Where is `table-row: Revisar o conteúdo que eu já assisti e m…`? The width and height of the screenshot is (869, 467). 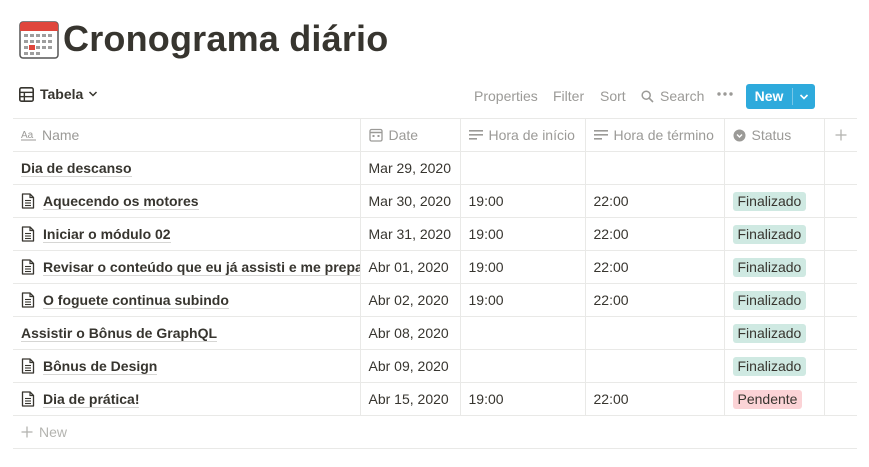
table-row: Revisar o conteúdo que eu já assisti e m… is located at coordinates (435, 267).